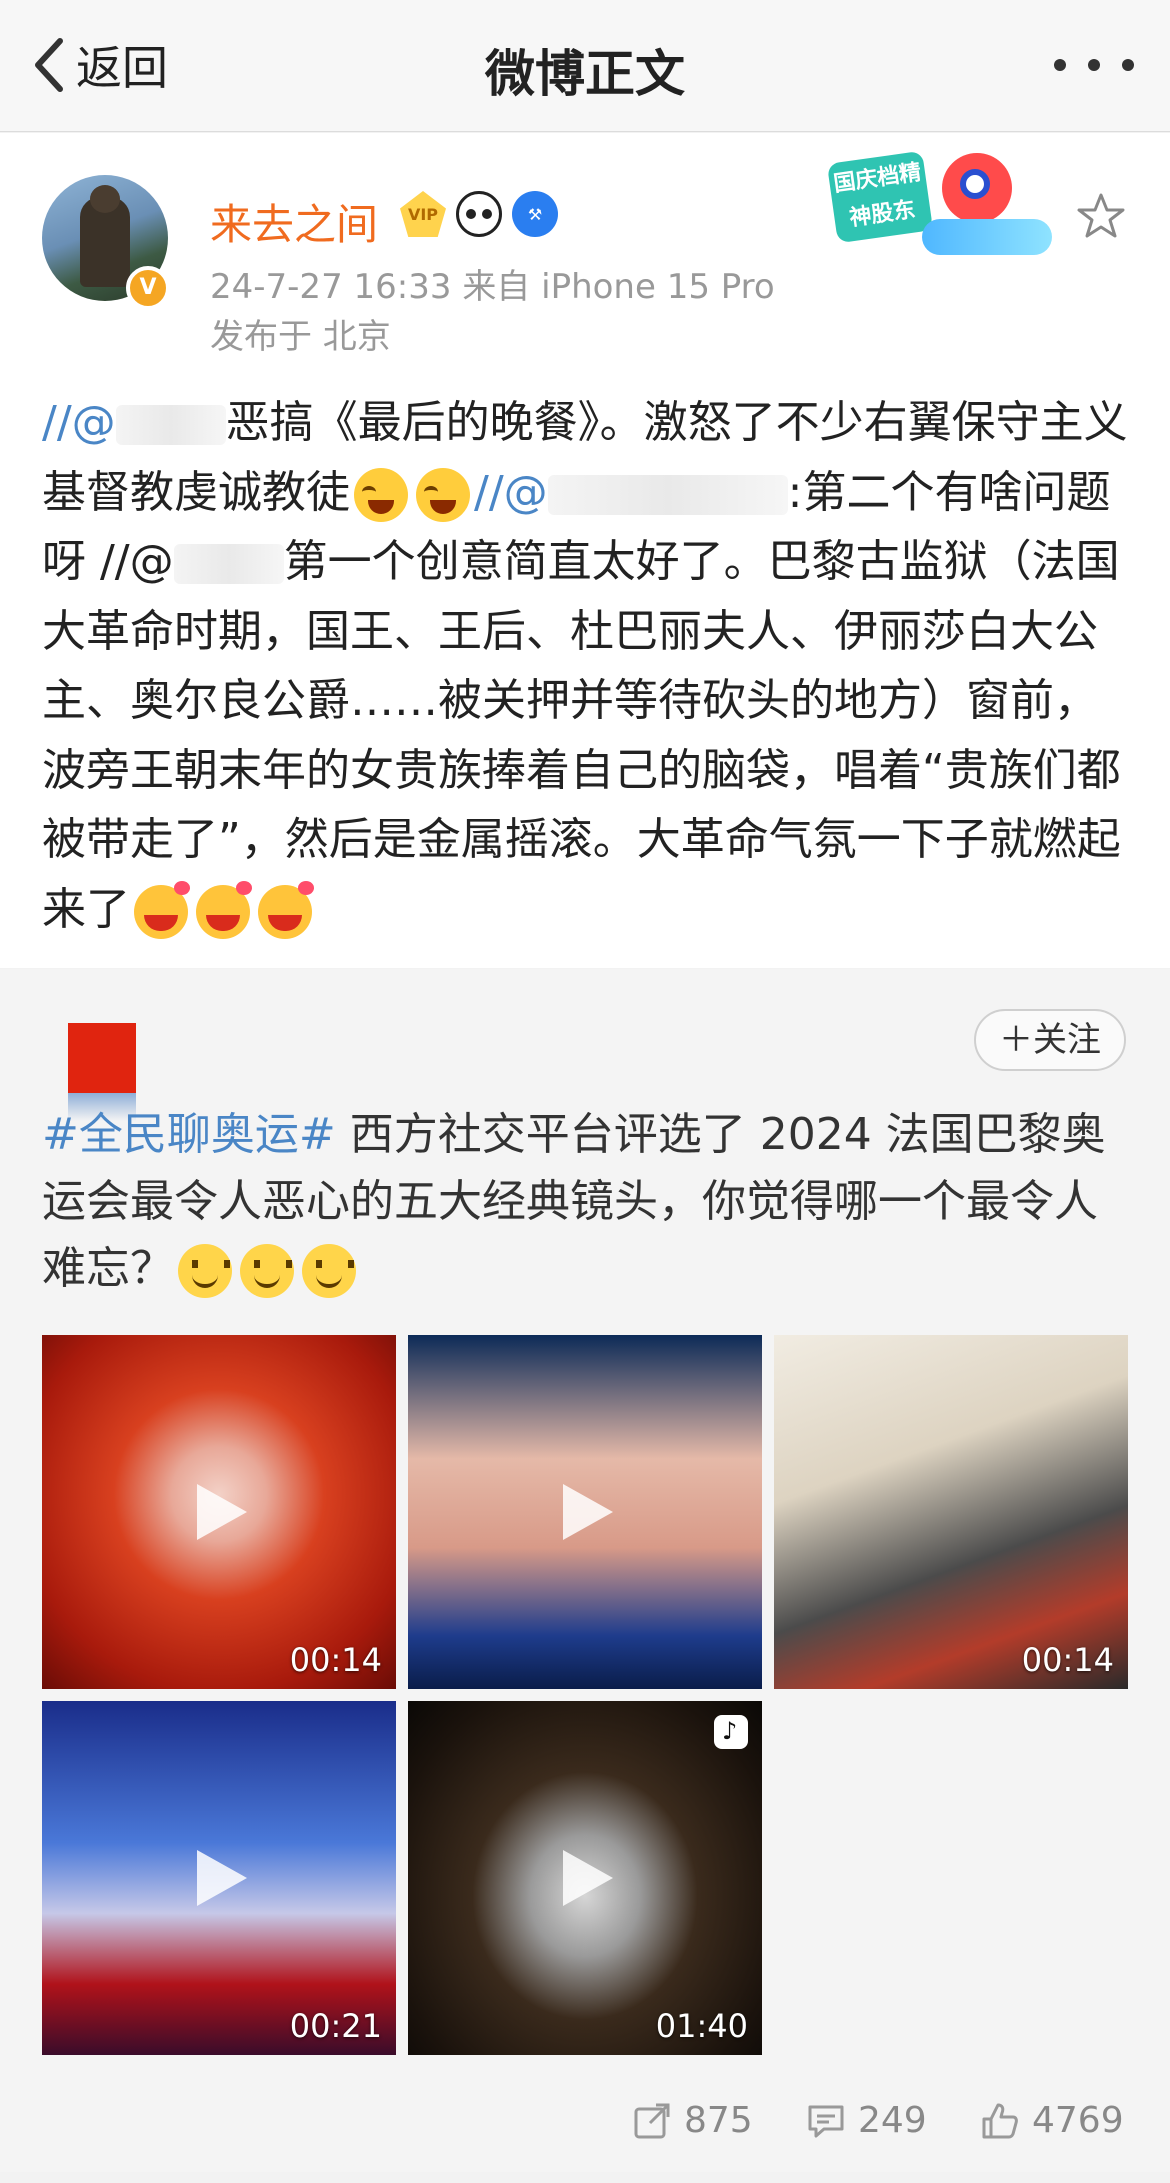  Describe the element at coordinates (731, 1732) in the screenshot. I see `tiktok-logo-icon` at that location.